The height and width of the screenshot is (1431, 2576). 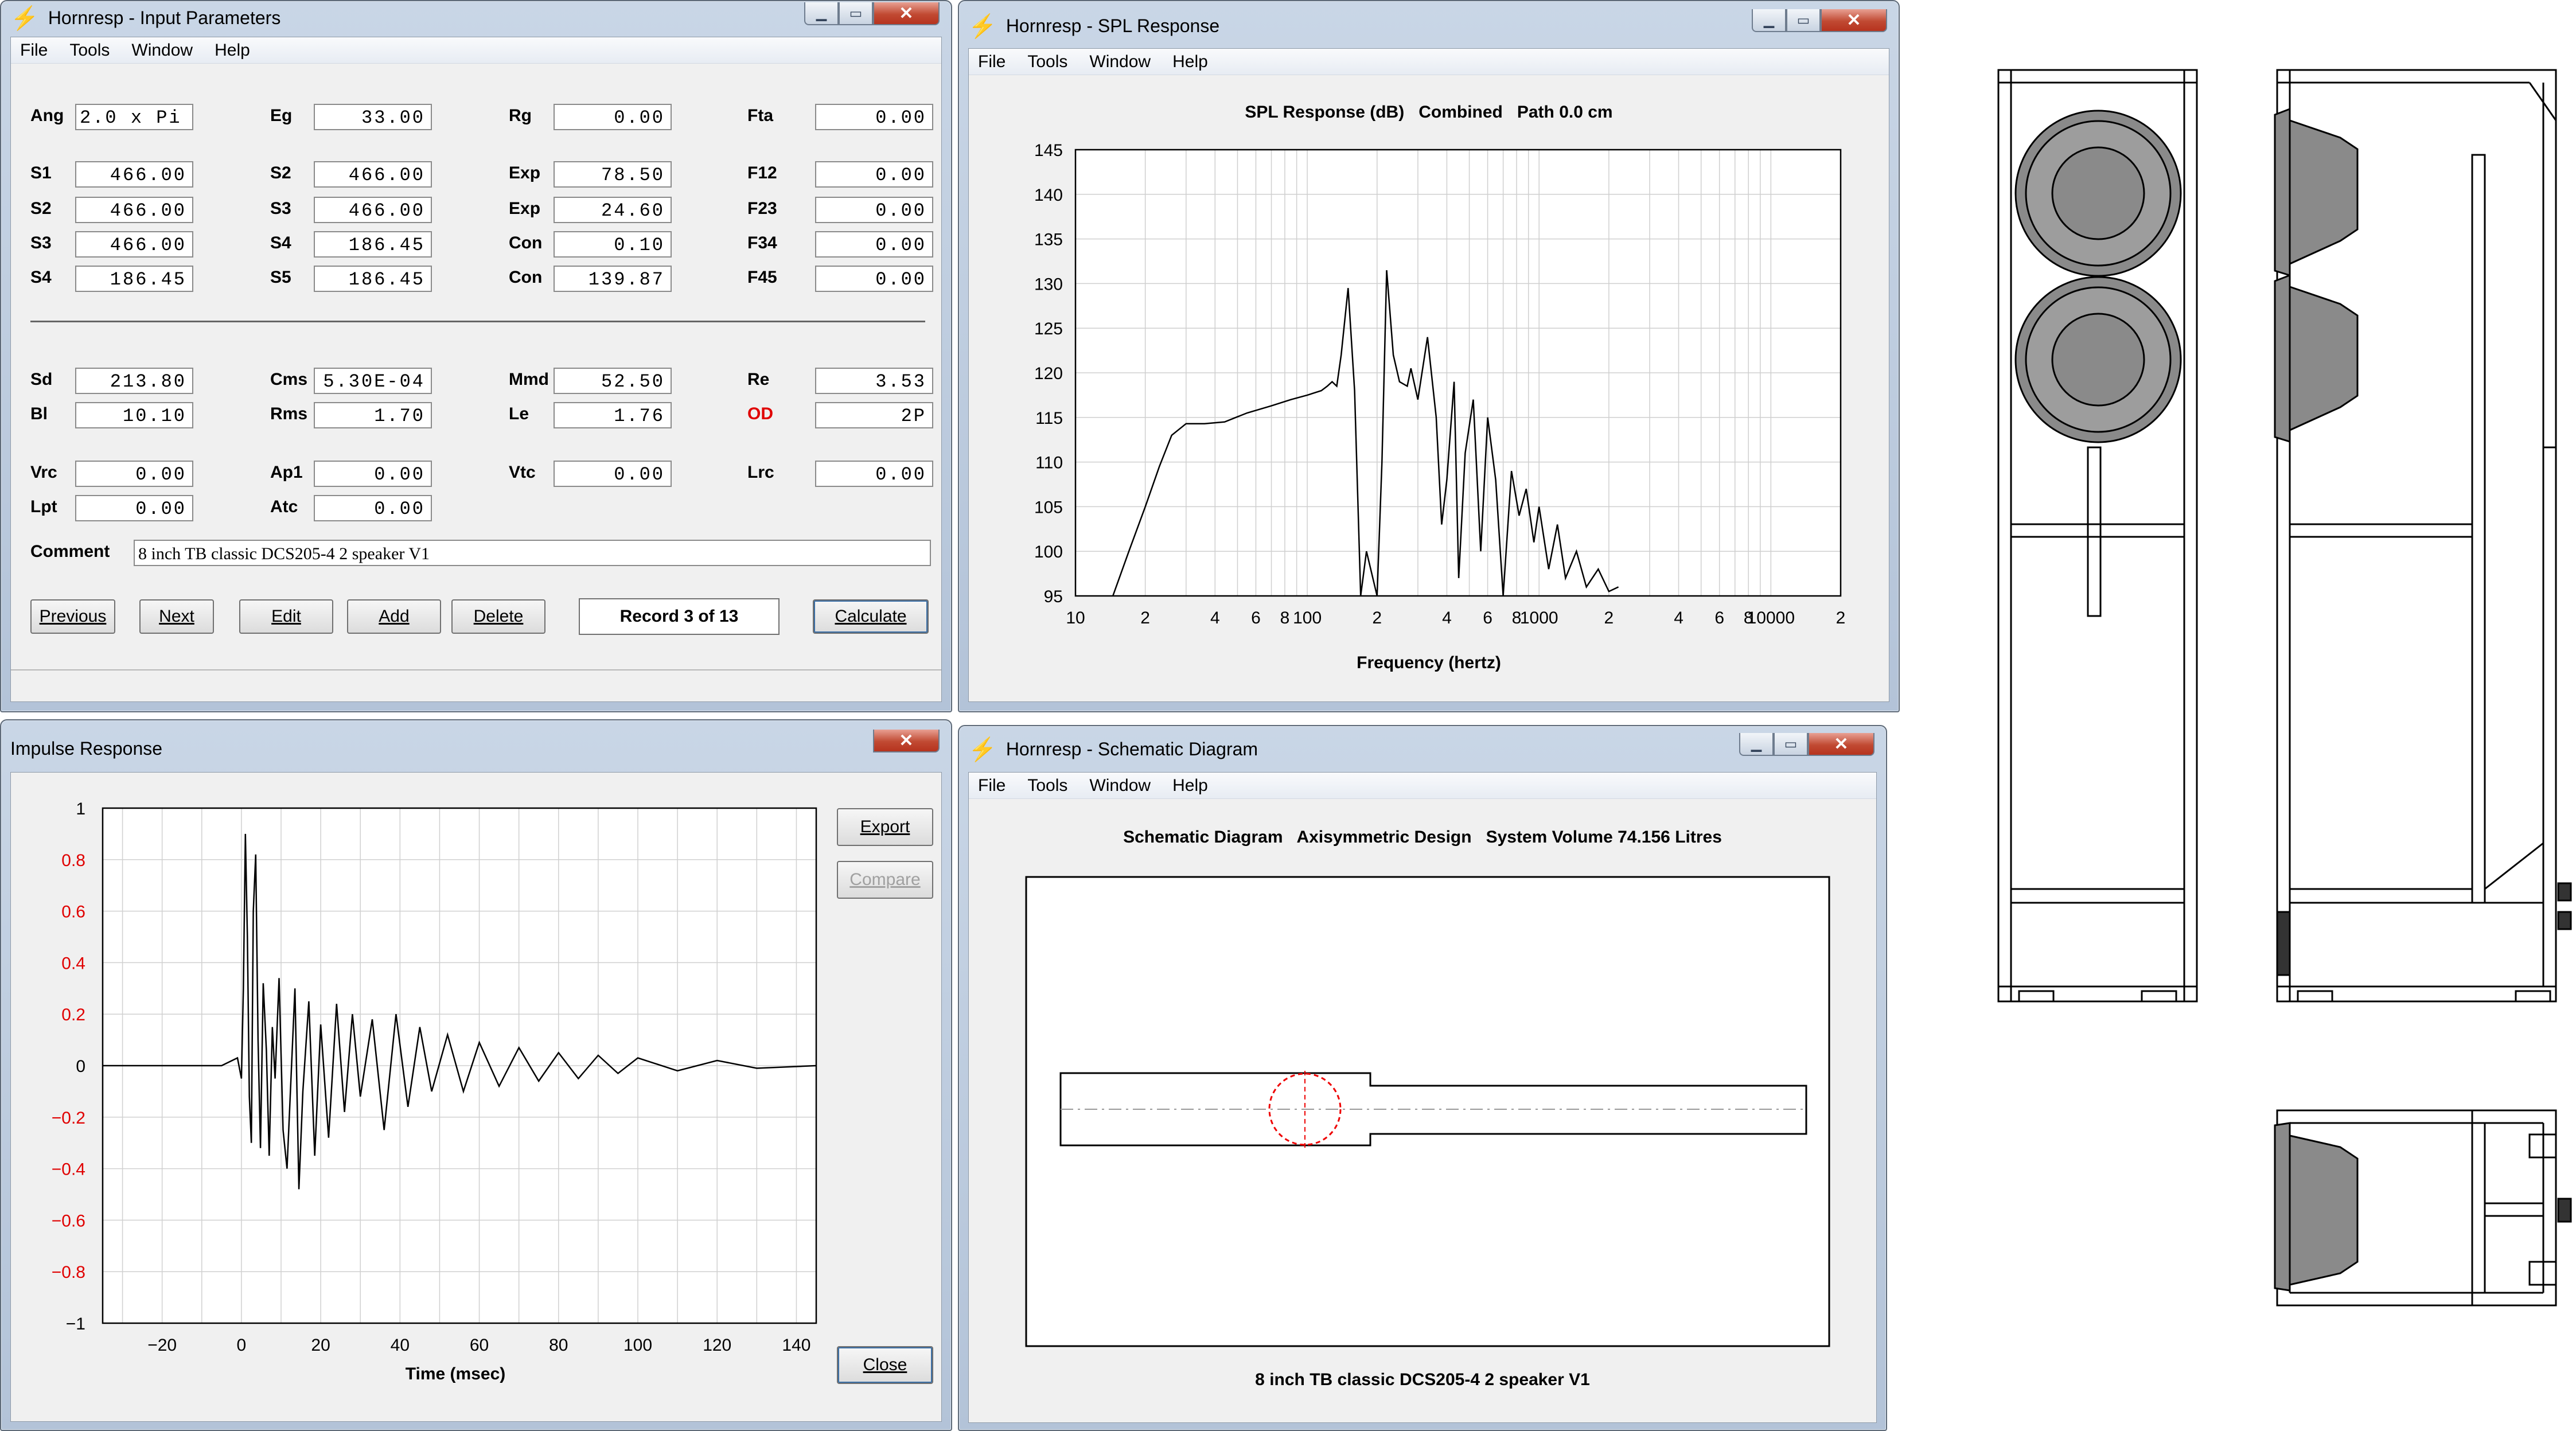 What do you see at coordinates (613, 244) in the screenshot?
I see `param-field-con: 0.10` at bounding box center [613, 244].